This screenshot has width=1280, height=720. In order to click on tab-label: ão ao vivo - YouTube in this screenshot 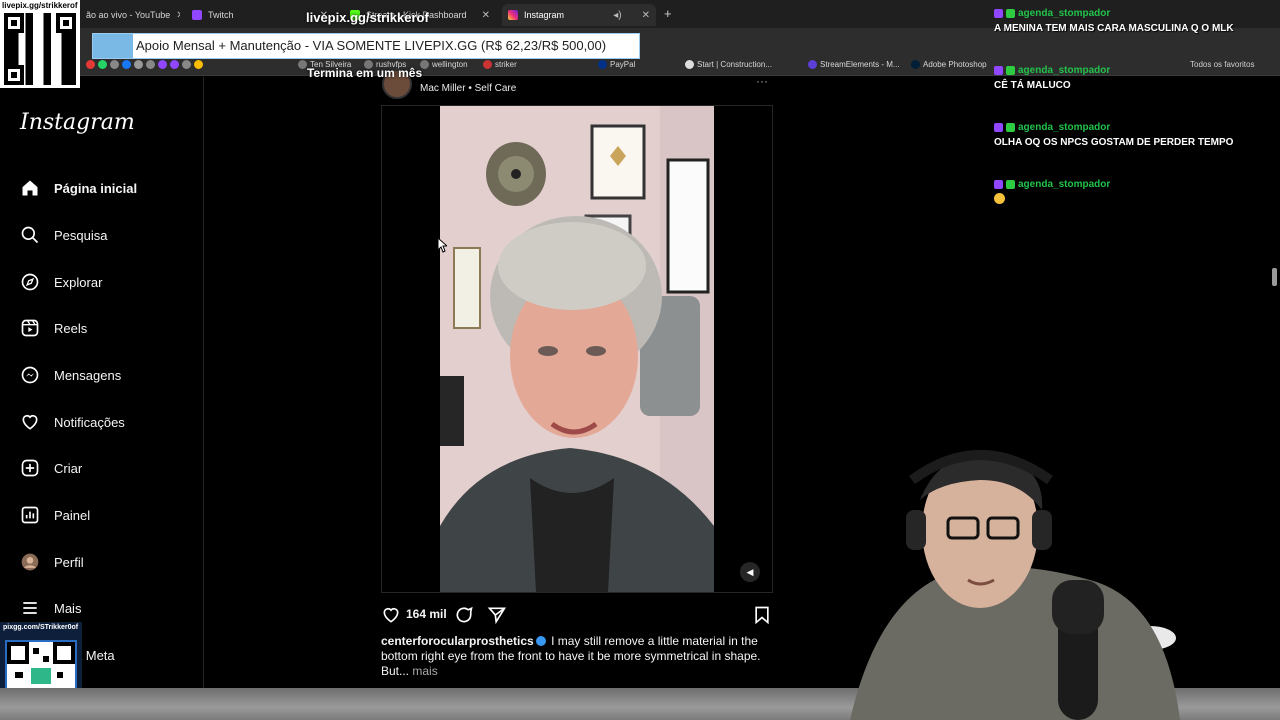, I will do `click(128, 15)`.